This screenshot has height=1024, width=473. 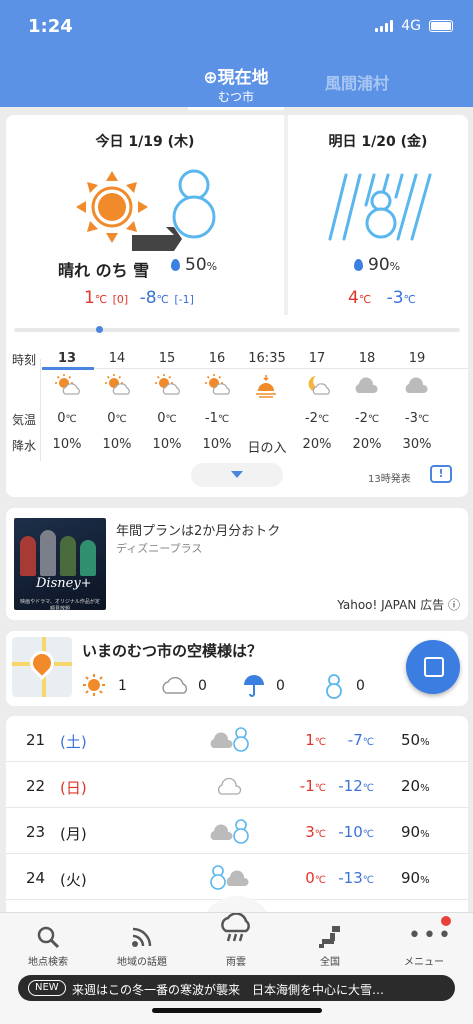 What do you see at coordinates (377, 265) in the screenshot?
I see `tomorrow-pop: 90%` at bounding box center [377, 265].